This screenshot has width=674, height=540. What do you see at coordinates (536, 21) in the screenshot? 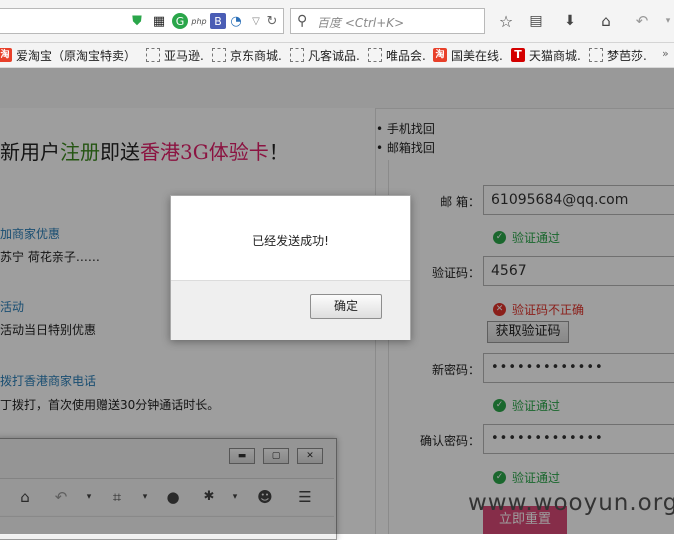
I see `reading-list-icon: ▤` at bounding box center [536, 21].